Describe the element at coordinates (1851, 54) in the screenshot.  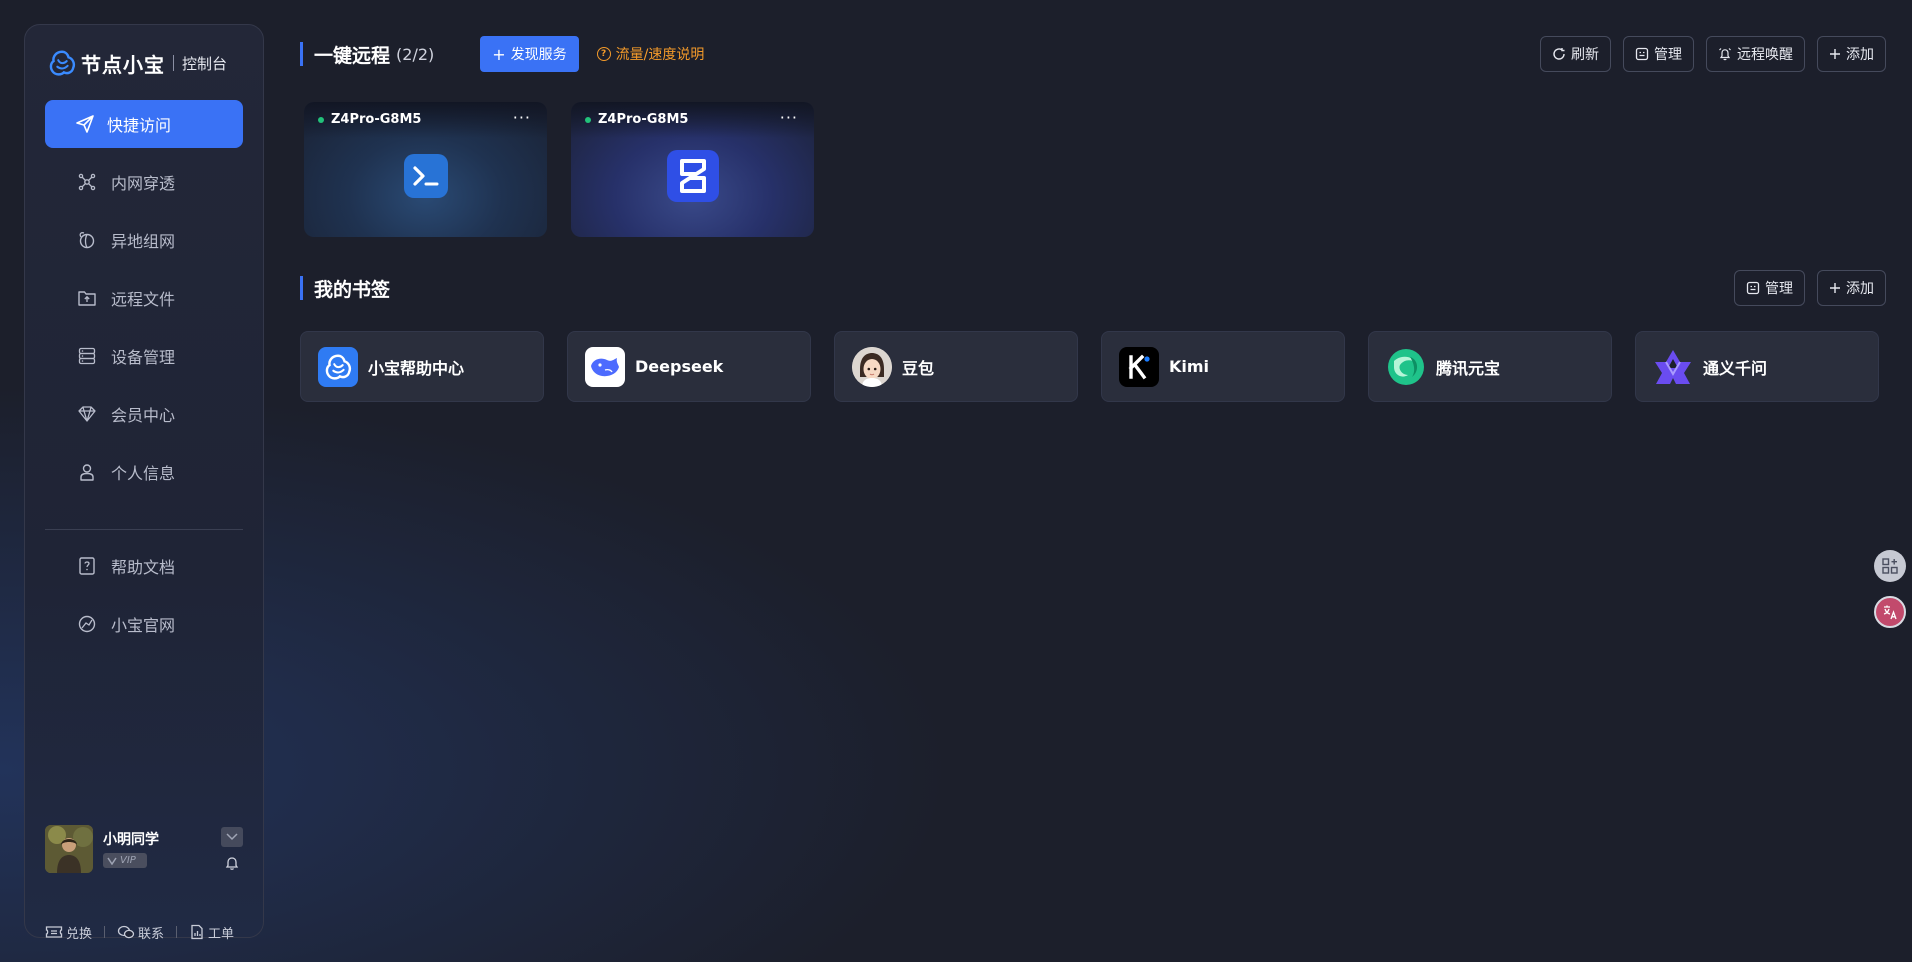
I see `add-remote-button: 添加` at that location.